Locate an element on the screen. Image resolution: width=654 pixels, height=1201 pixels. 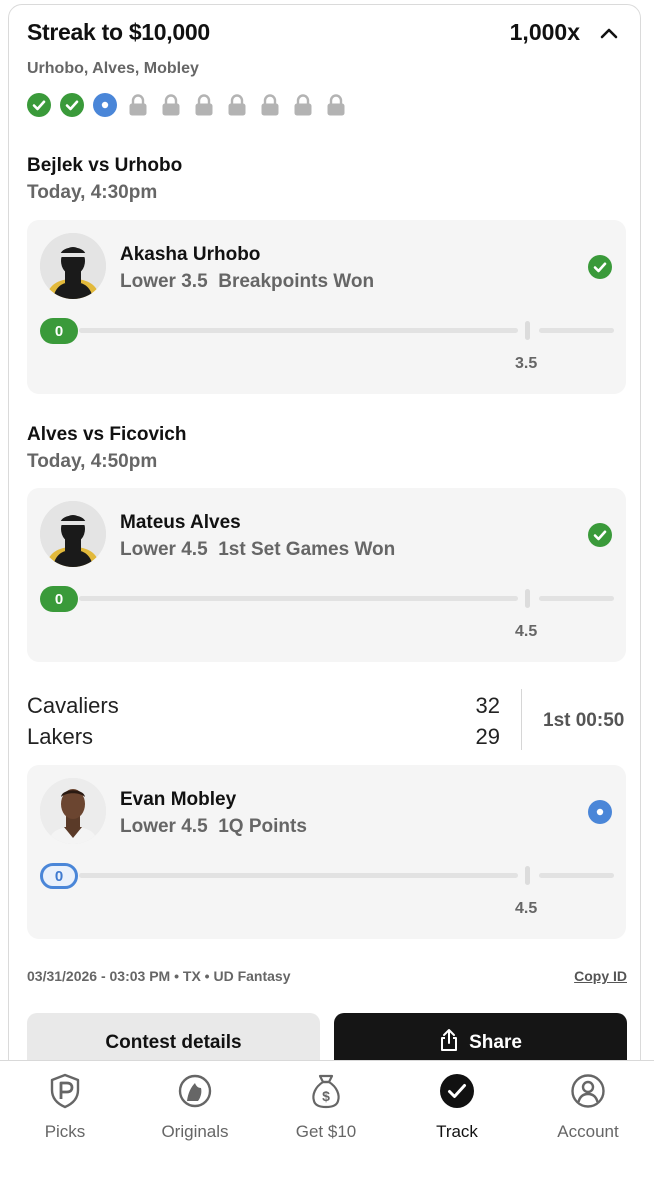
player-name: Evan Mobley is located at coordinates (178, 799).